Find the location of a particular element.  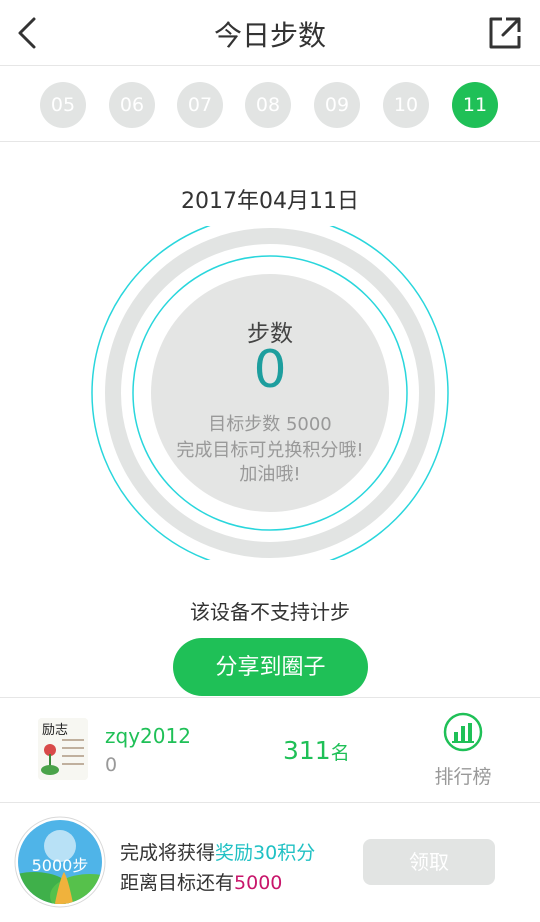

selected-date: 2017年04月11日 is located at coordinates (270, 201).